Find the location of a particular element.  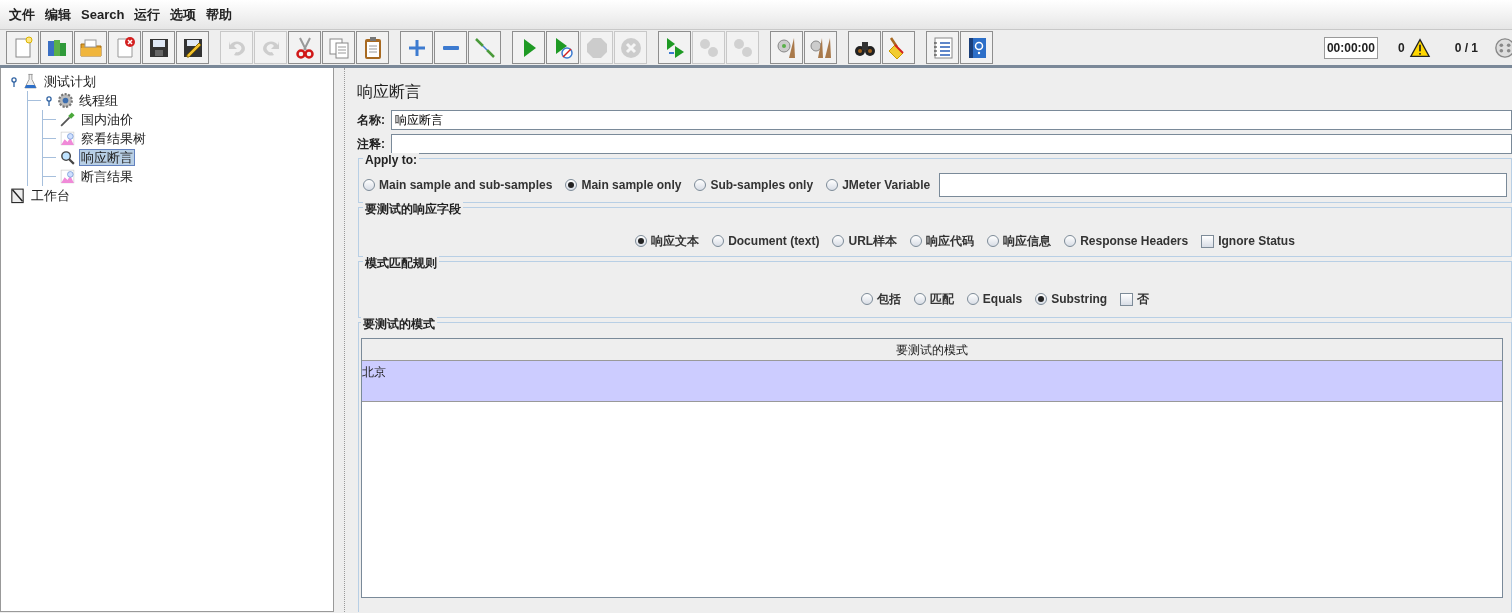

menu-item: 运行 is located at coordinates (147, 15).